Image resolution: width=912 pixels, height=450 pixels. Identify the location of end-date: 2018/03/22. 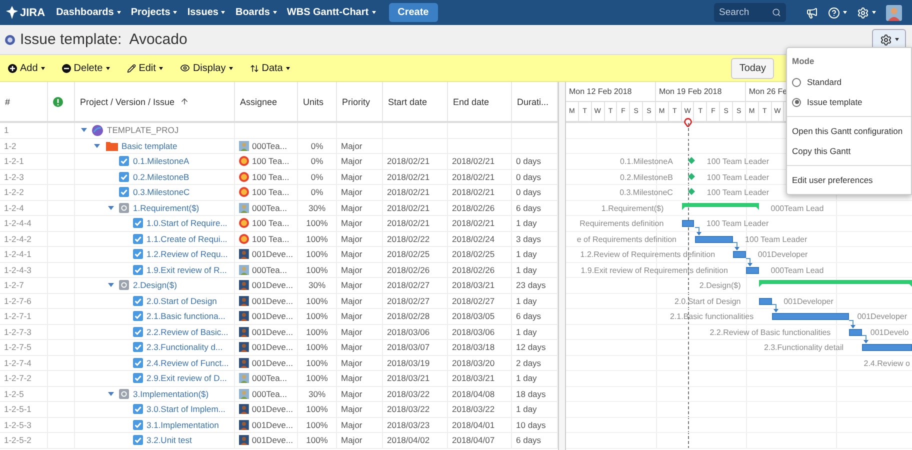
(473, 409).